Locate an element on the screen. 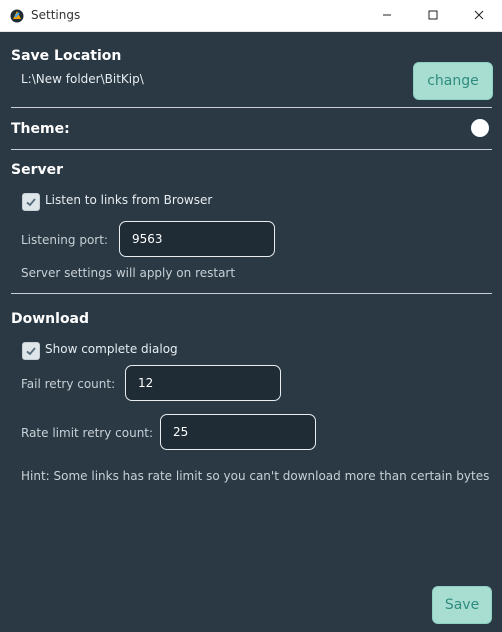 The width and height of the screenshot is (502, 632). app-logo-icon is located at coordinates (17, 15).